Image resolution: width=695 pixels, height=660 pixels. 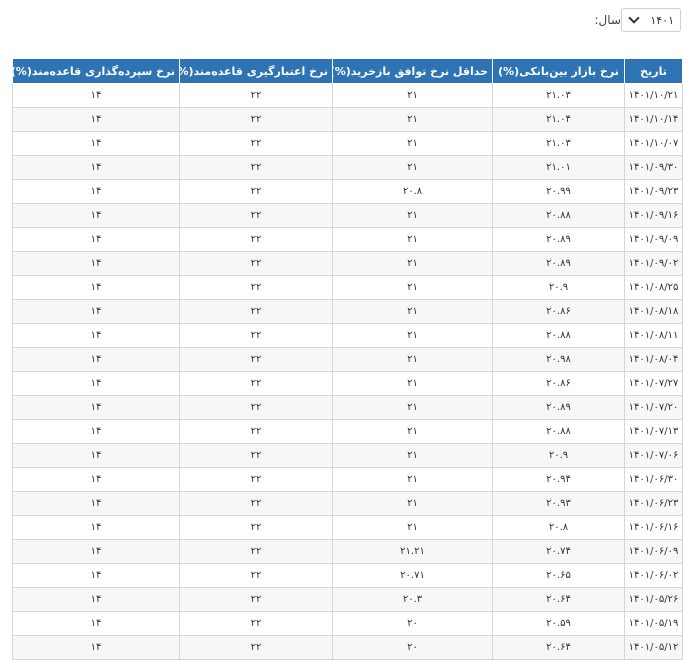 I want to click on cell-interbank-rate: ۲۰.۹۴, so click(x=558, y=479).